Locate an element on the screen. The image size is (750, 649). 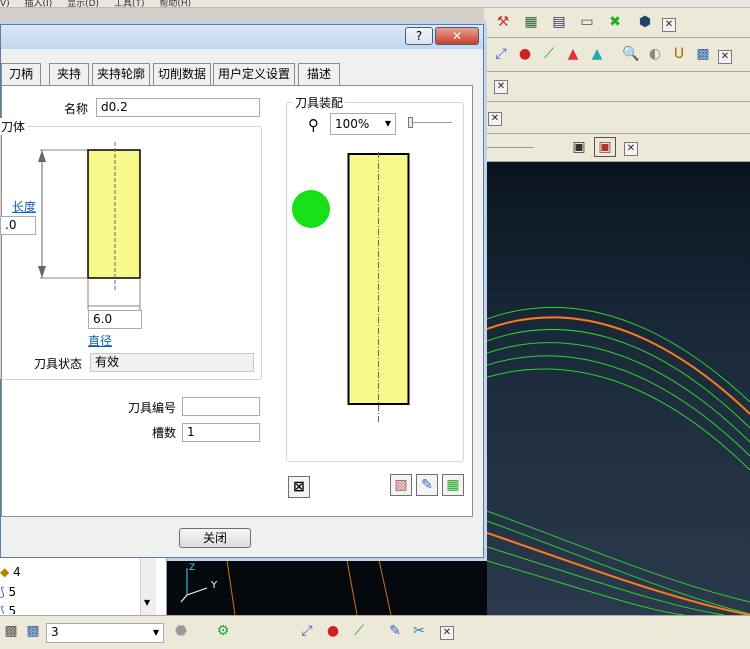
tab-description: 描述 is located at coordinates (319, 74).